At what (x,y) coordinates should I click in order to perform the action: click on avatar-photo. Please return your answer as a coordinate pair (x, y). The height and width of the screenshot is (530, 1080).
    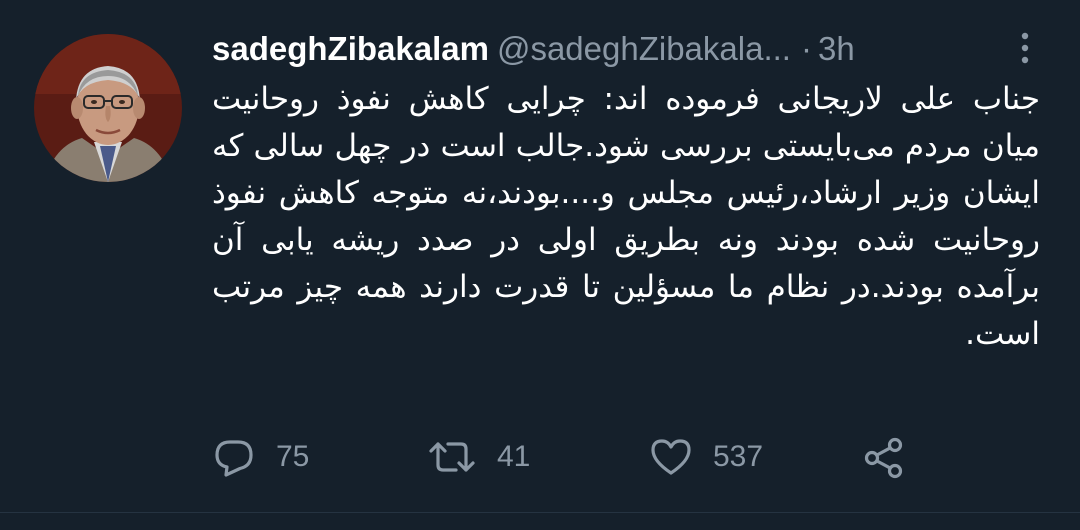
    Looking at the image, I should click on (108, 108).